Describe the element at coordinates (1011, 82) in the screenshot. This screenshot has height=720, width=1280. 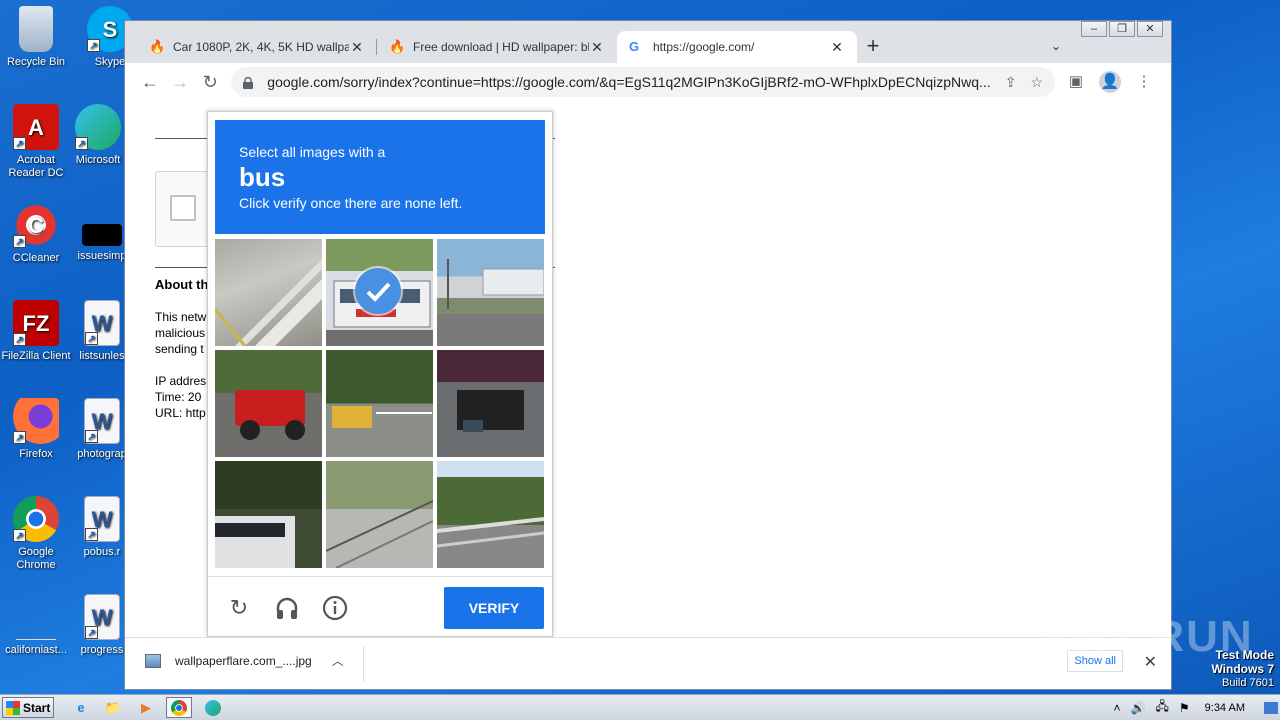
I see `share-icon: ⇪` at that location.